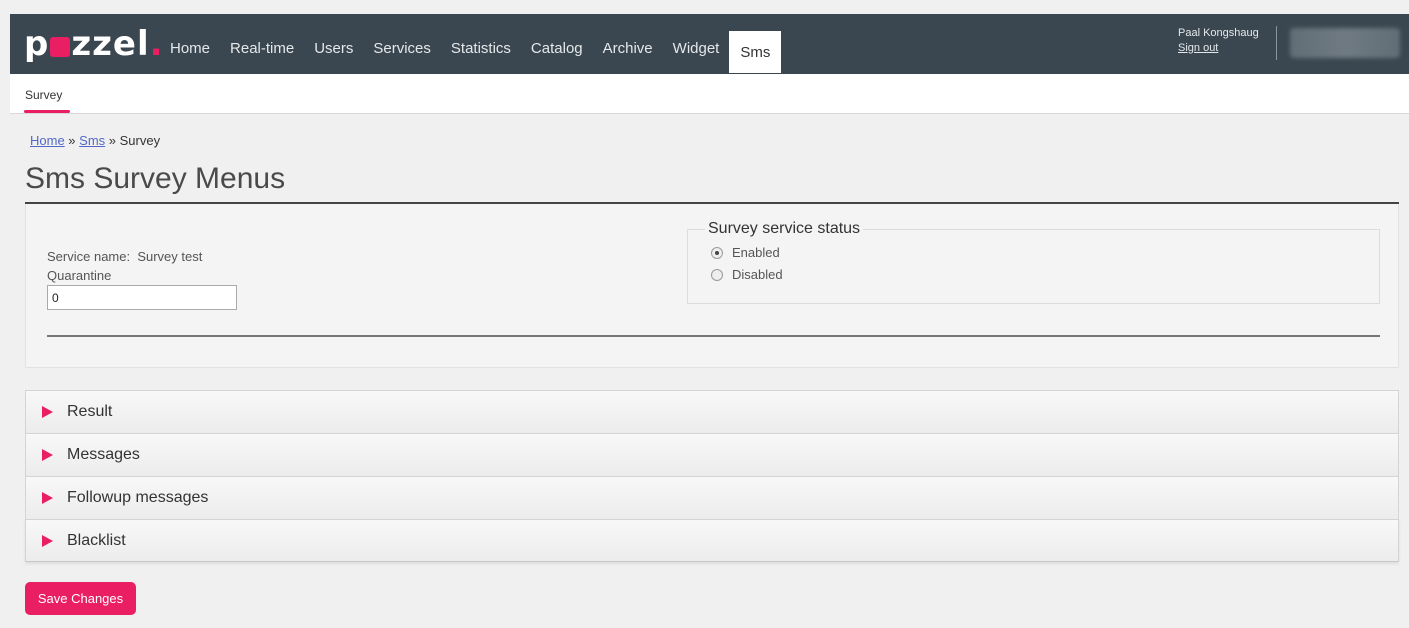  Describe the element at coordinates (170, 256) in the screenshot. I see `service-name-value: Survey test` at that location.